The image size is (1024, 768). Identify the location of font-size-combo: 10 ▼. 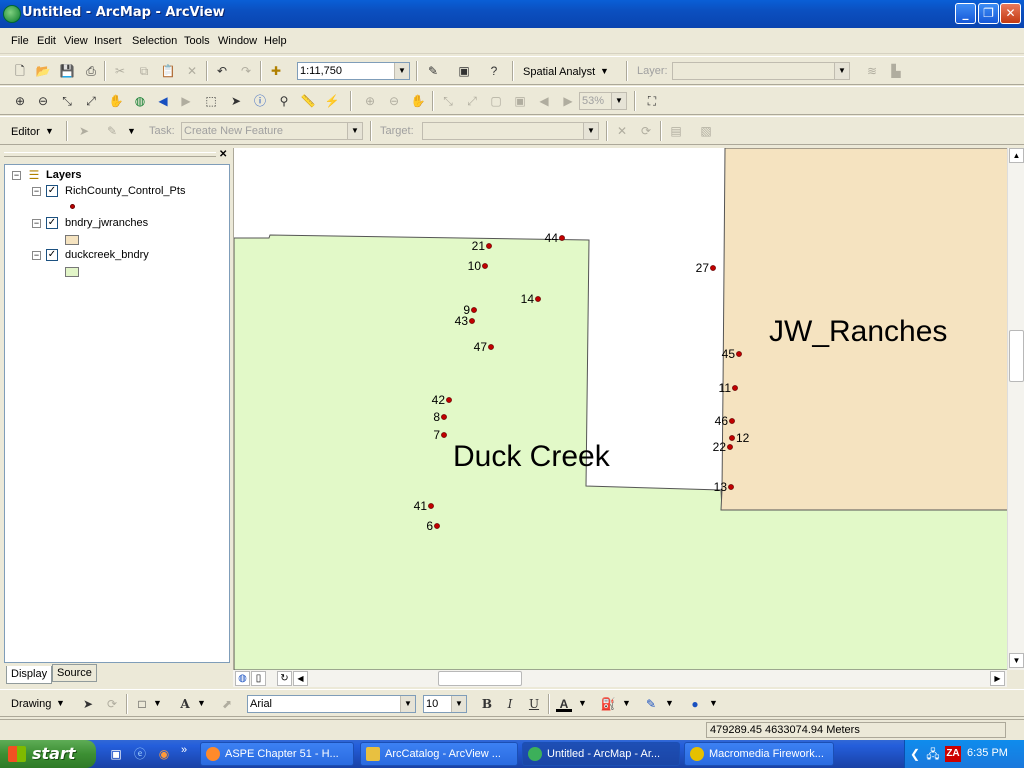
(445, 704).